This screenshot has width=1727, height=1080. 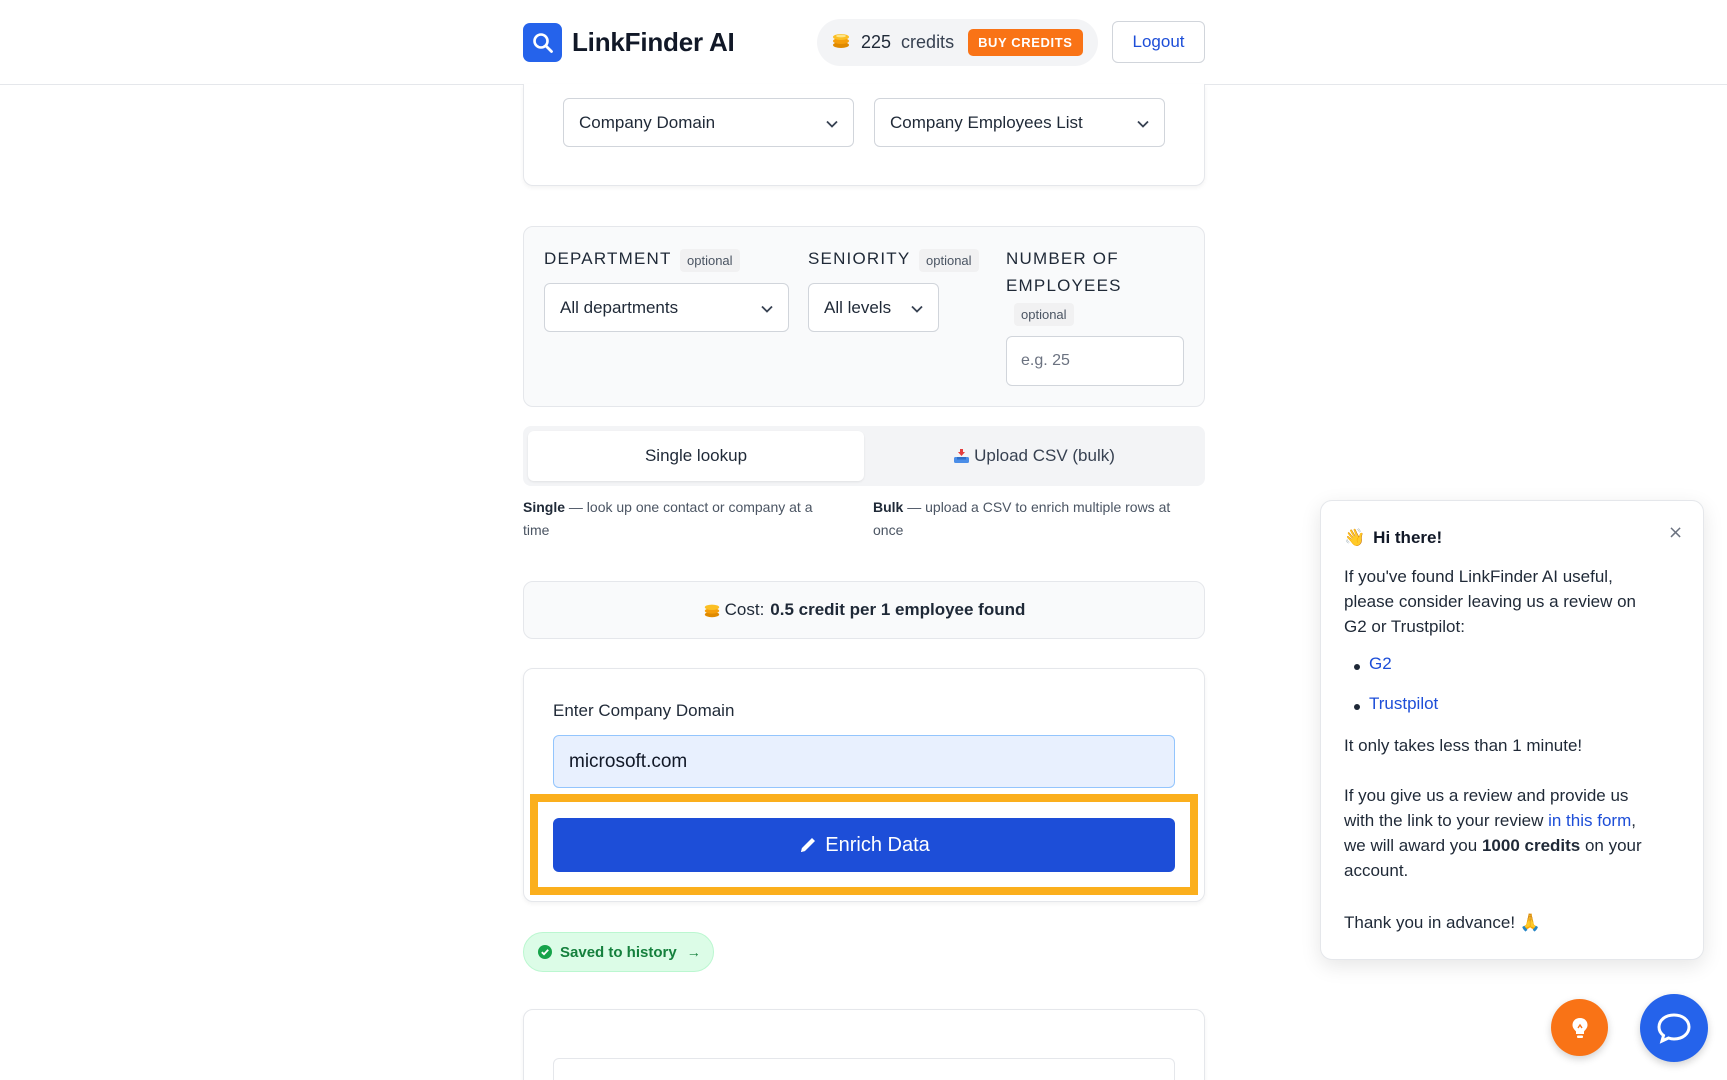 I want to click on credits-label: credits, so click(x=928, y=42).